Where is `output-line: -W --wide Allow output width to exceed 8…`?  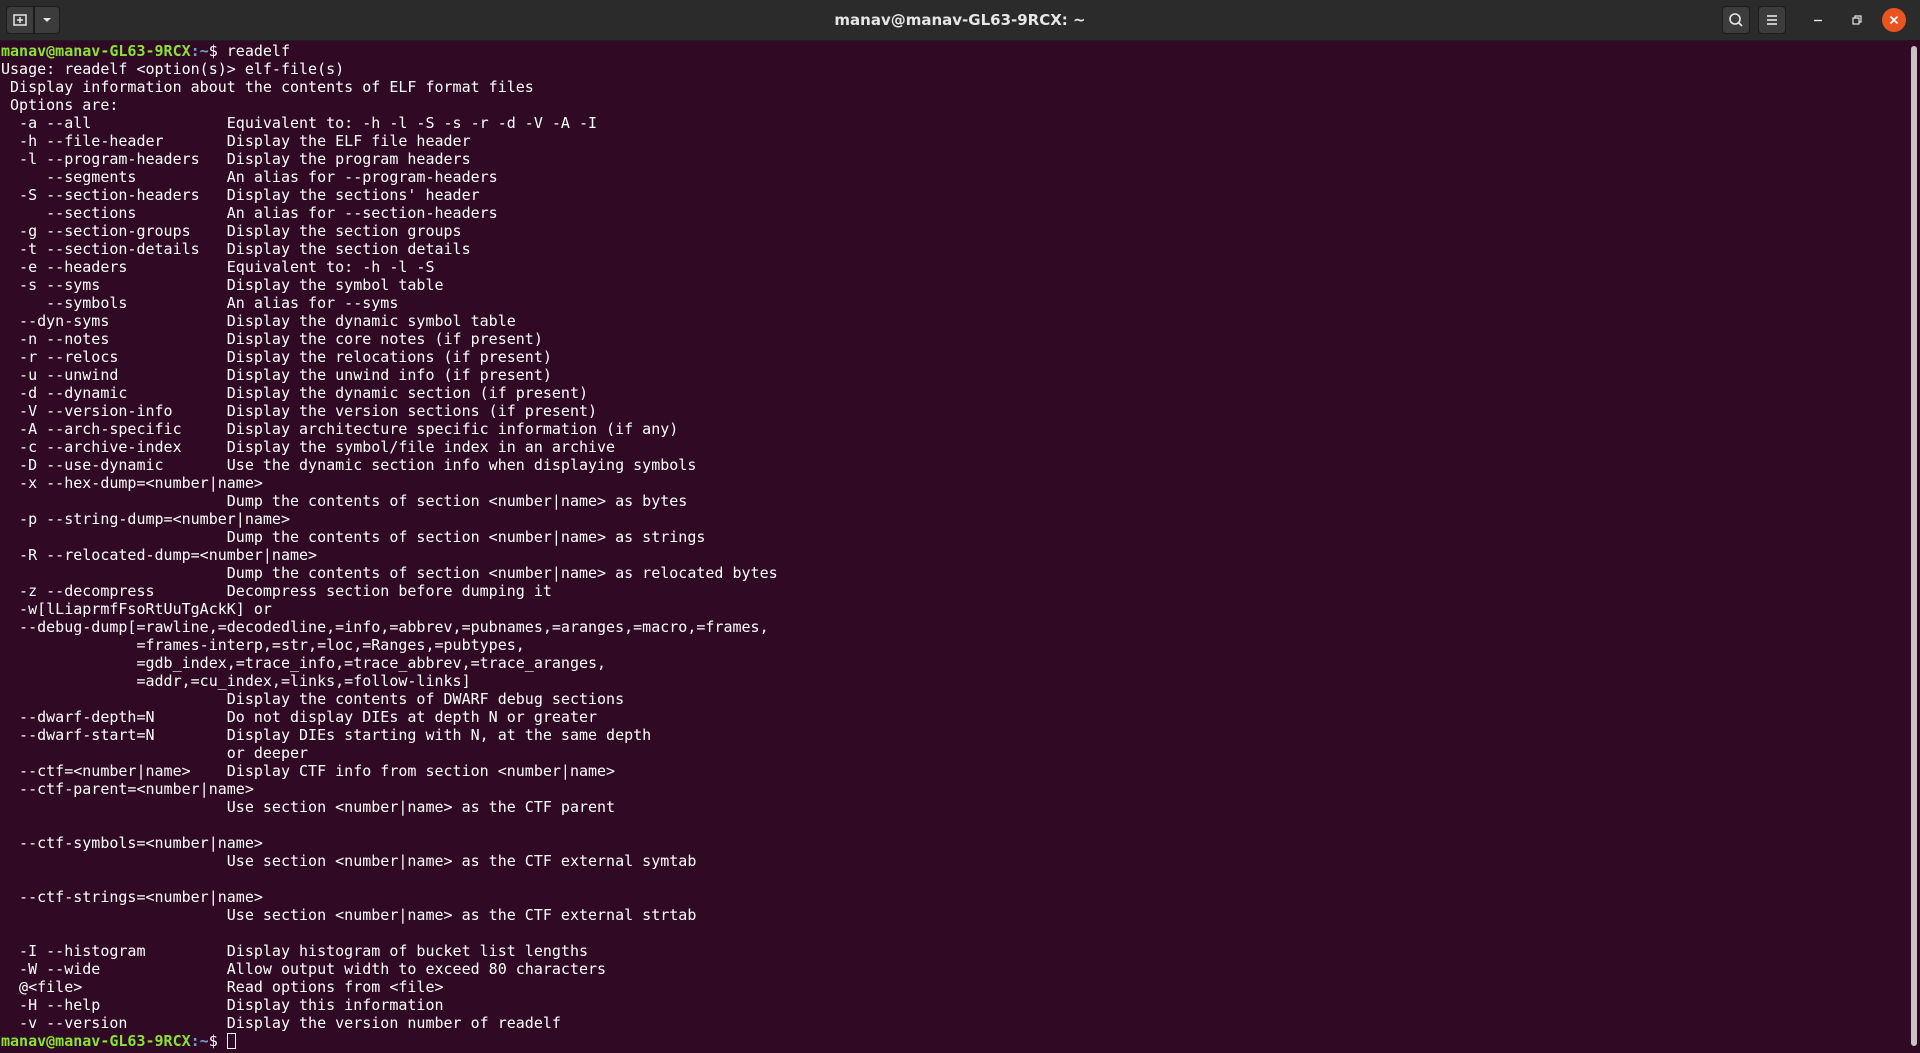 output-line: -W --wide Allow output width to exceed 8… is located at coordinates (304, 969).